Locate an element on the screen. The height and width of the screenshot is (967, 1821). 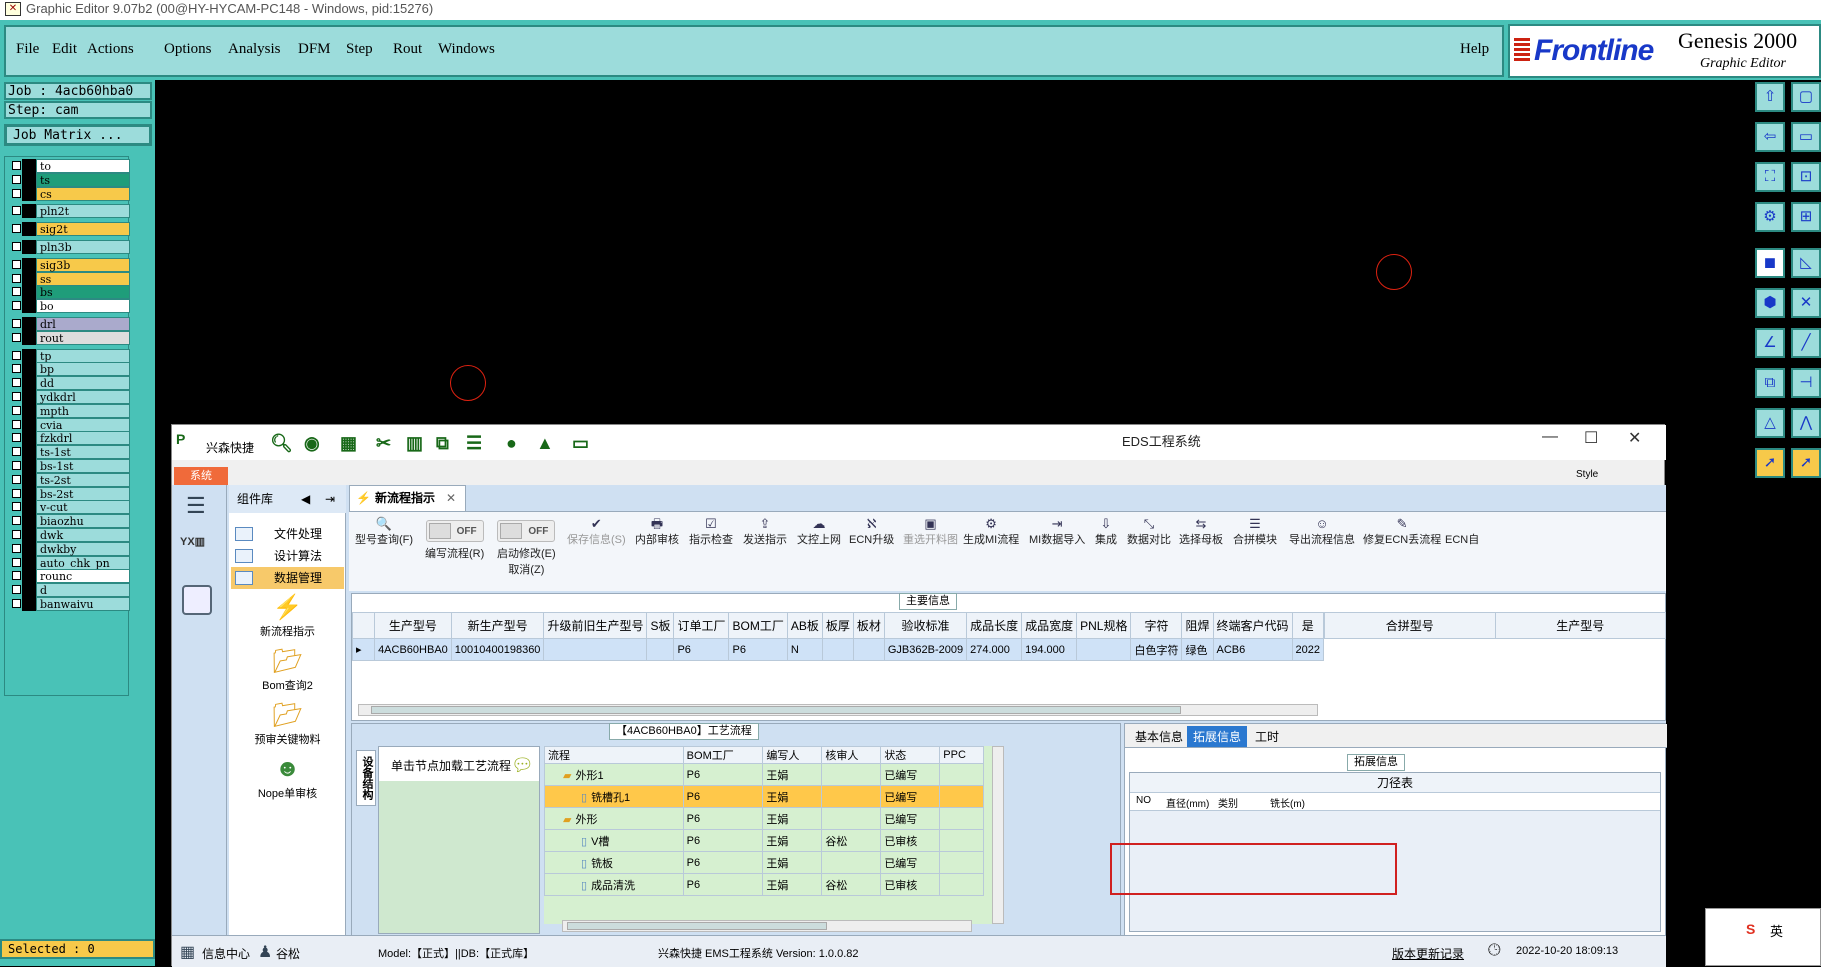
column-header: 合拼型号 is located at coordinates (1410, 625).